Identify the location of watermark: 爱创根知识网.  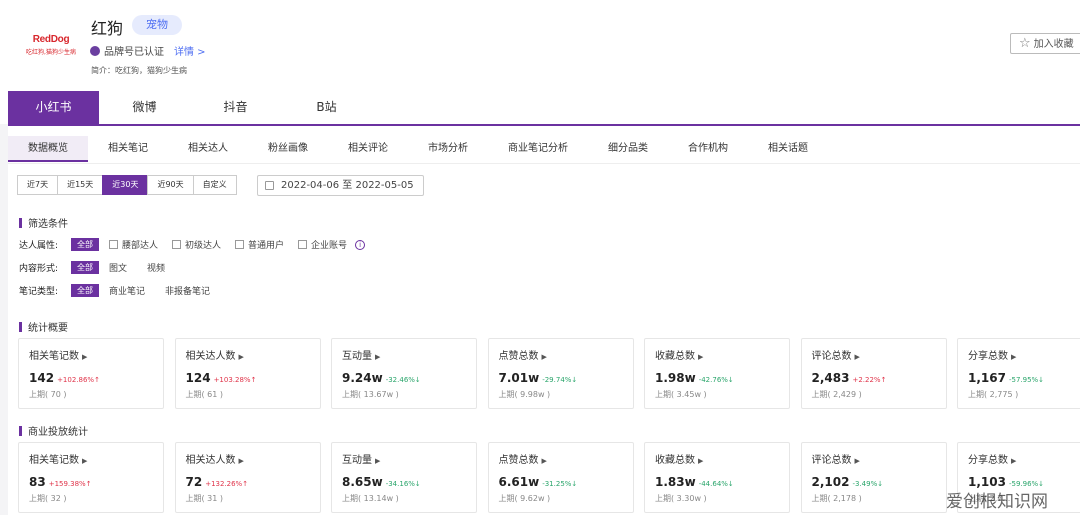
(997, 502).